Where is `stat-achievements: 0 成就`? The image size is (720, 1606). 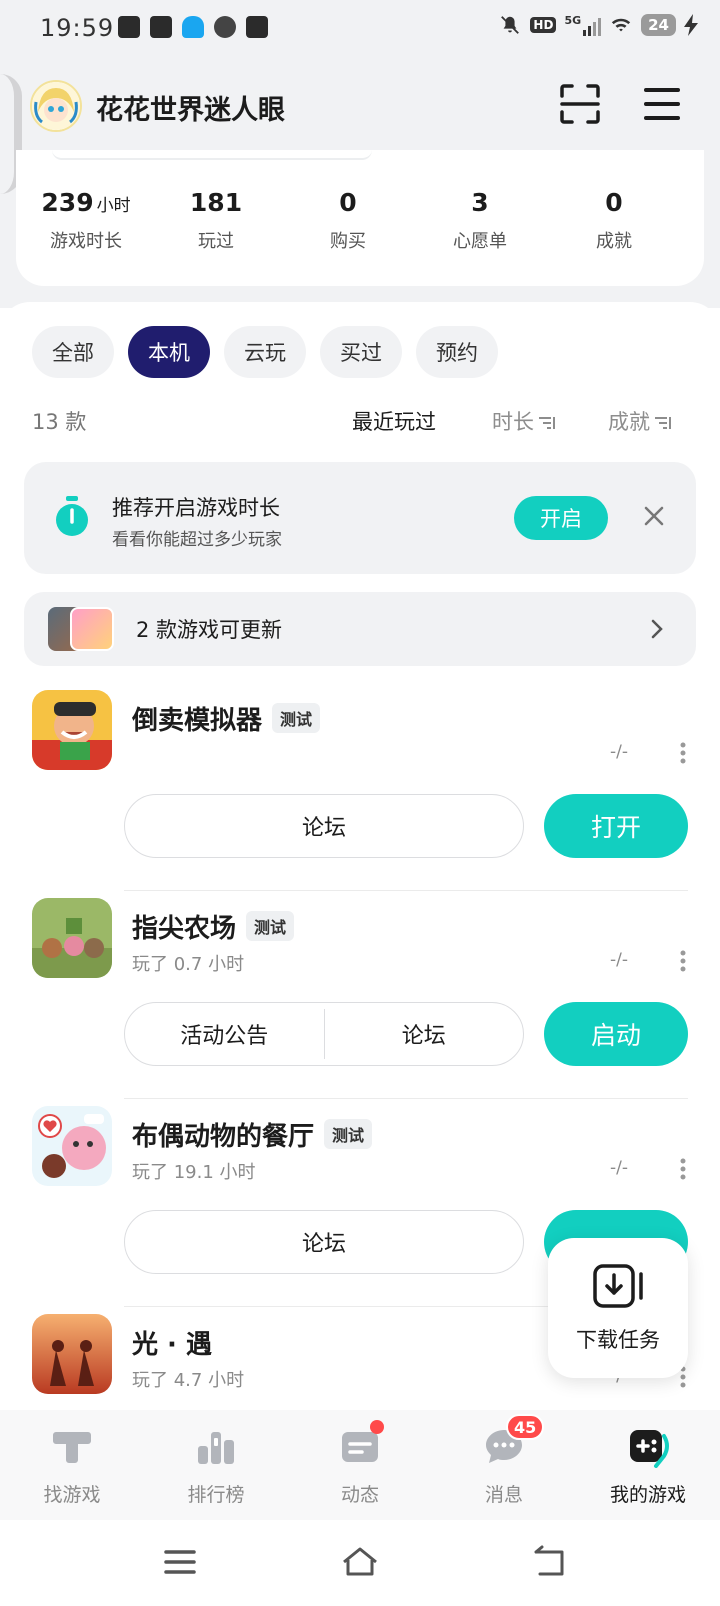 stat-achievements: 0 成就 is located at coordinates (614, 220).